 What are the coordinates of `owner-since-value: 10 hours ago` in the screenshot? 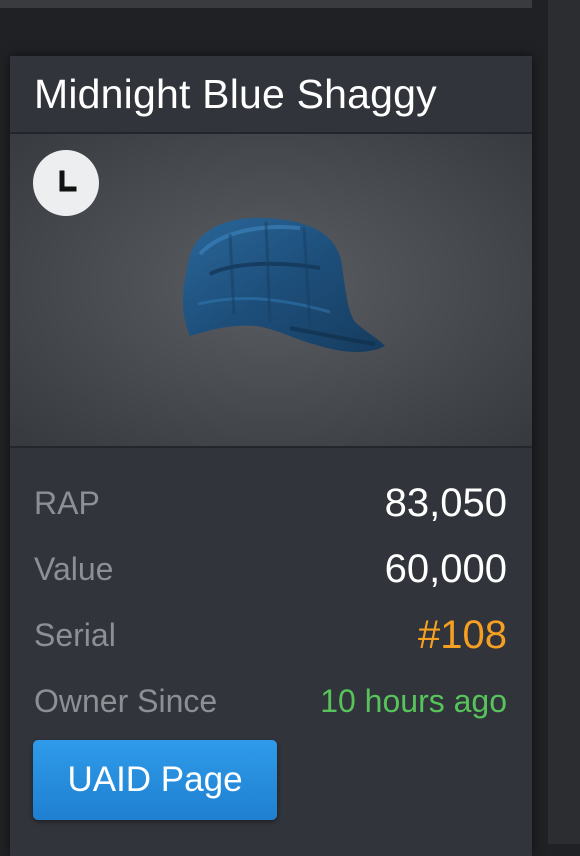 It's located at (413, 700).